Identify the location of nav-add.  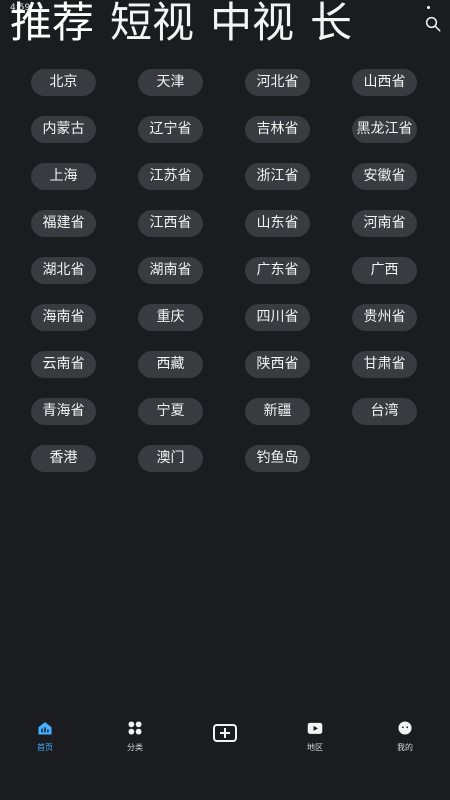
(225, 733).